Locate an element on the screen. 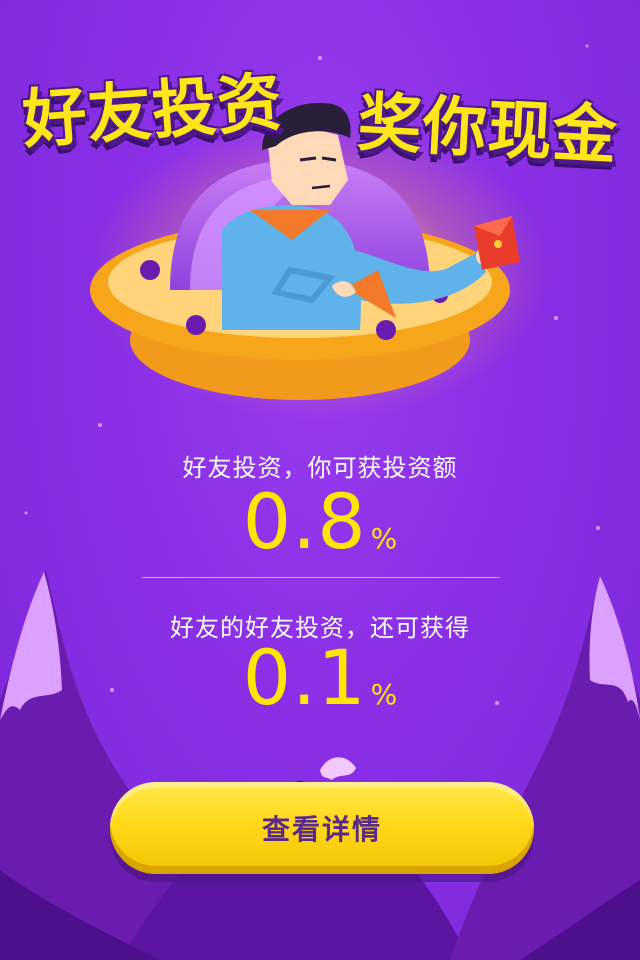 Image resolution: width=640 pixels, height=960 pixels. headline-right: 奖你现金 is located at coordinates (487, 130).